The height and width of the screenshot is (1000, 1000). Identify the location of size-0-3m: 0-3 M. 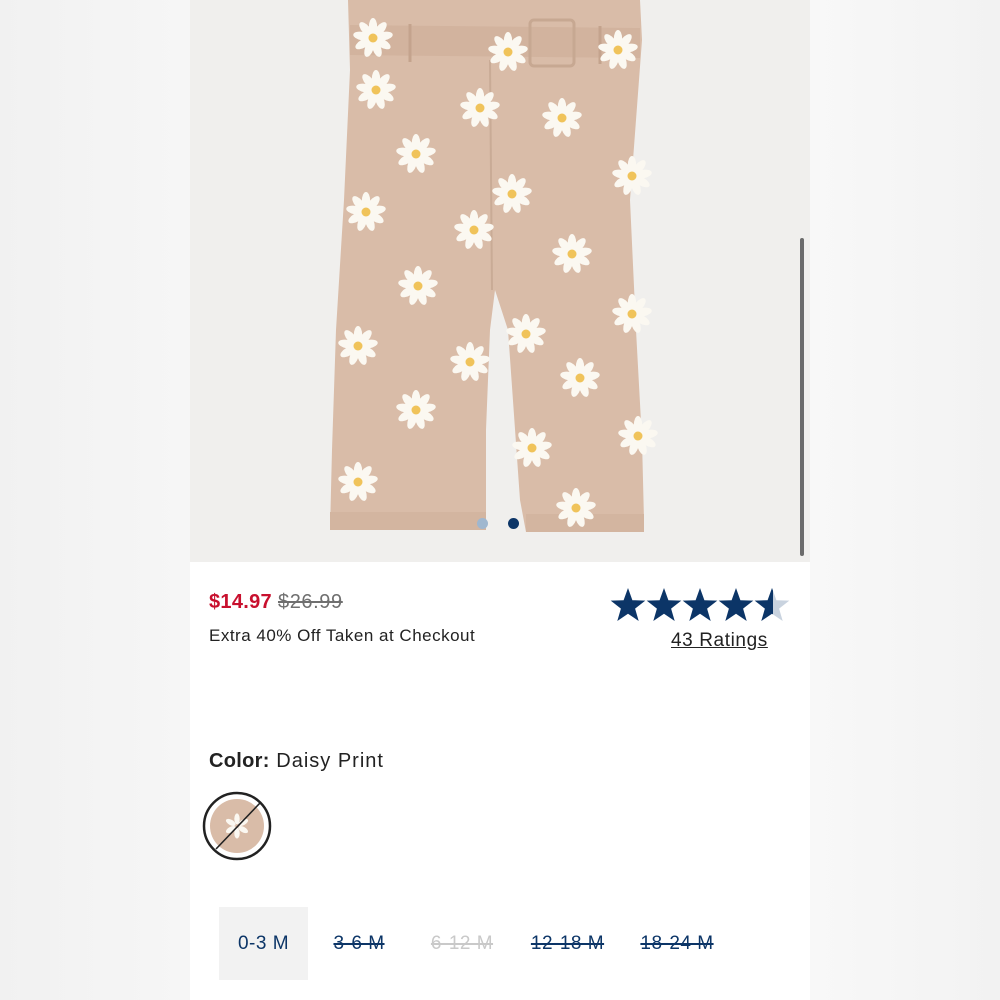
(263, 943).